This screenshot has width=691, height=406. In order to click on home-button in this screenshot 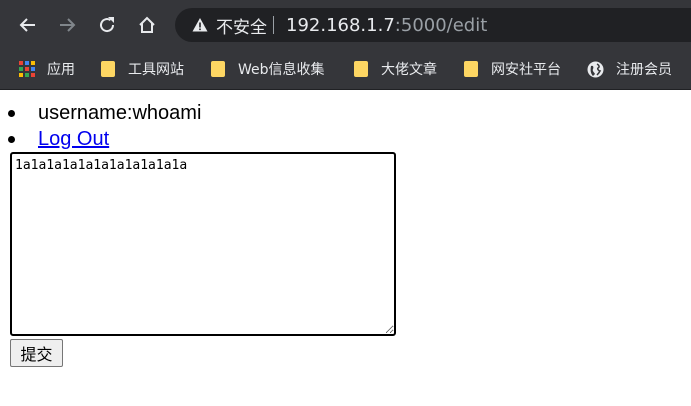, I will do `click(147, 25)`.